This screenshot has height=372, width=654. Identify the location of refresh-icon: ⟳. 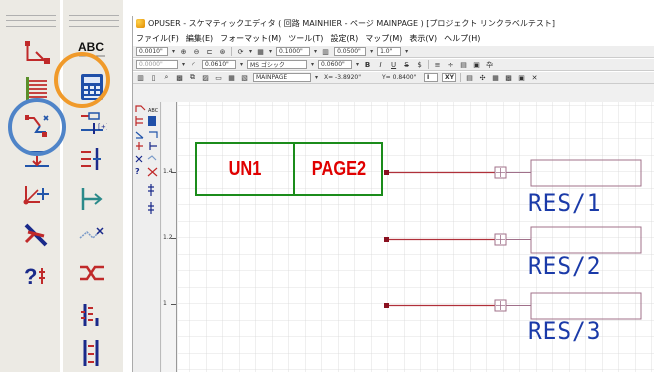
(240, 51).